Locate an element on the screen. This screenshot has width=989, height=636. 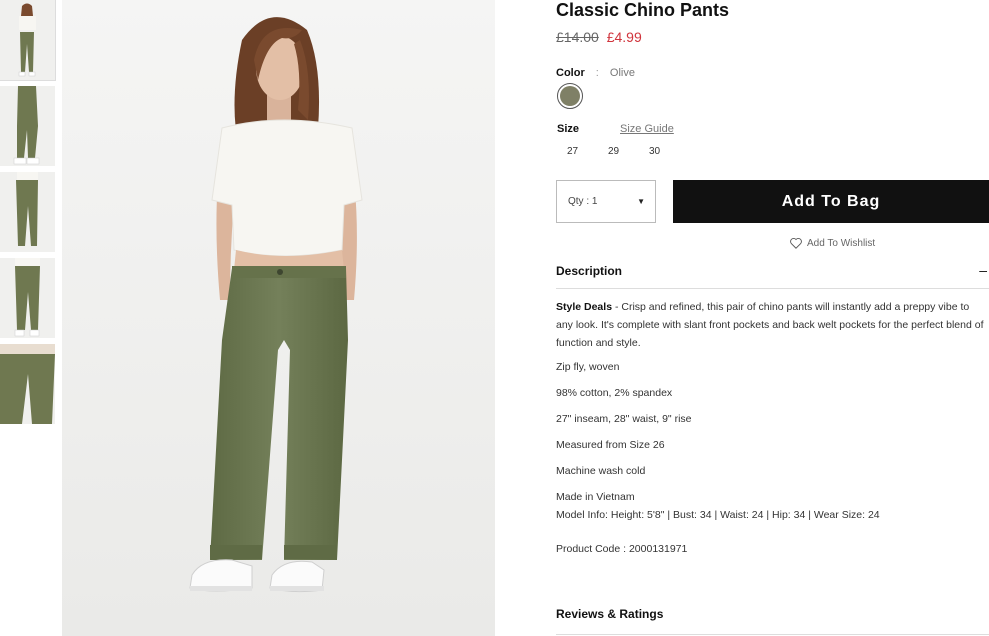
description-lead-bold: Style Deals is located at coordinates (584, 307).